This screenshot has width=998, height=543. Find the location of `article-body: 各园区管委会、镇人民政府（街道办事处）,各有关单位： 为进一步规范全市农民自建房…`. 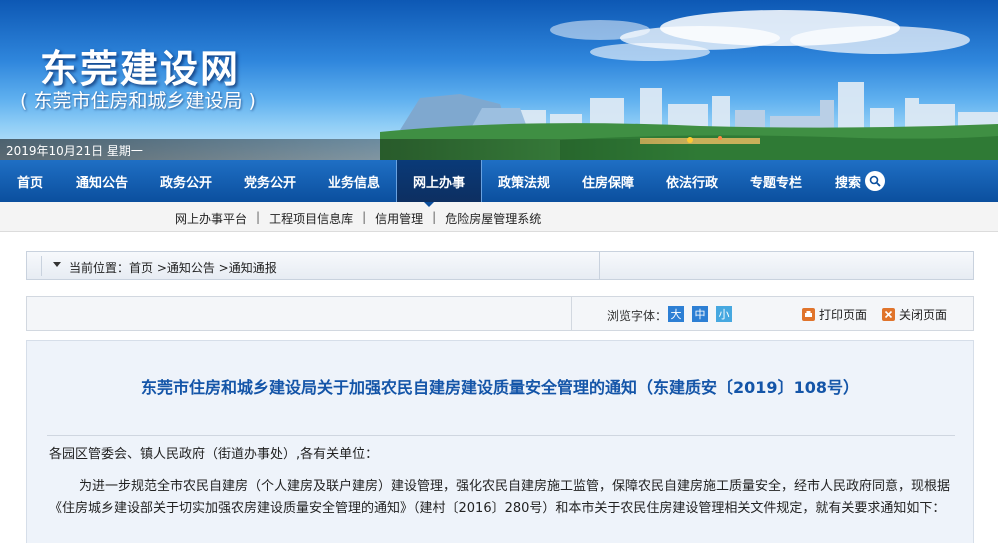

article-body: 各园区管委会、镇人民政府（街道办事处）,各有关单位： 为进一步规范全市农民自建房… is located at coordinates (502, 482).